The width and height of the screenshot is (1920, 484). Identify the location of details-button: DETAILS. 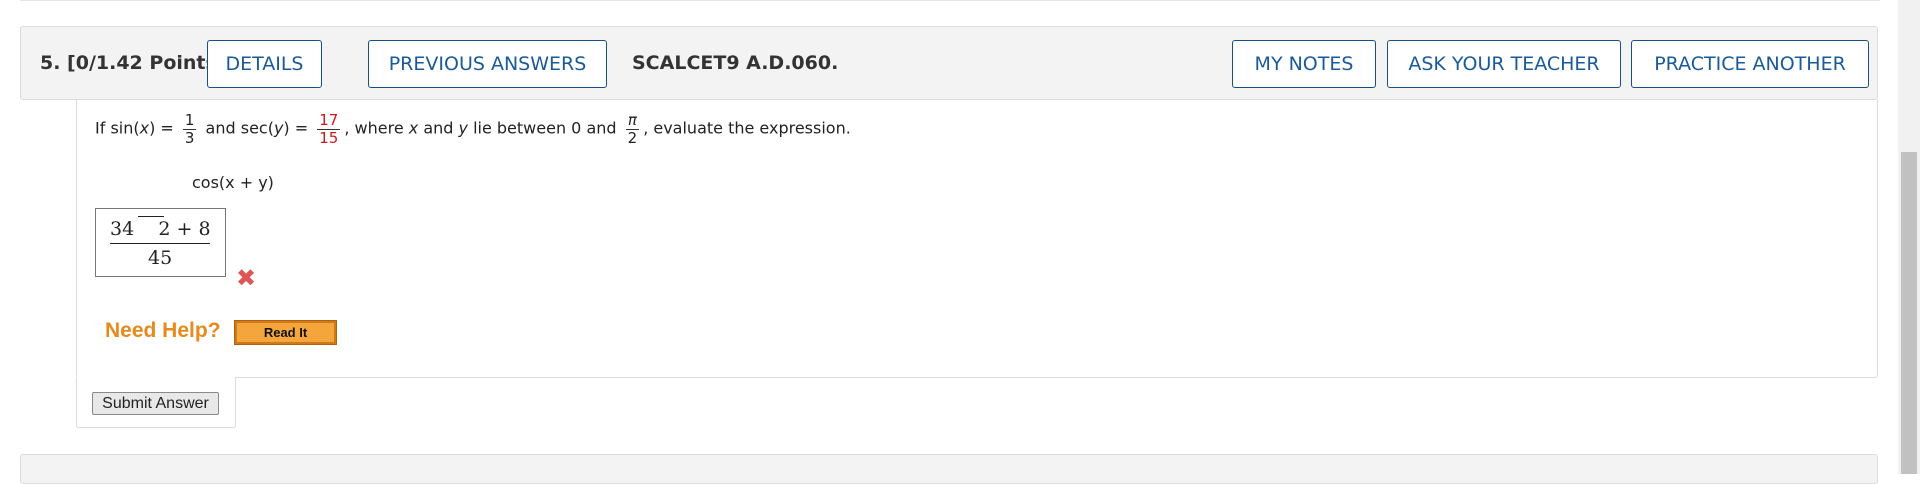
(264, 64).